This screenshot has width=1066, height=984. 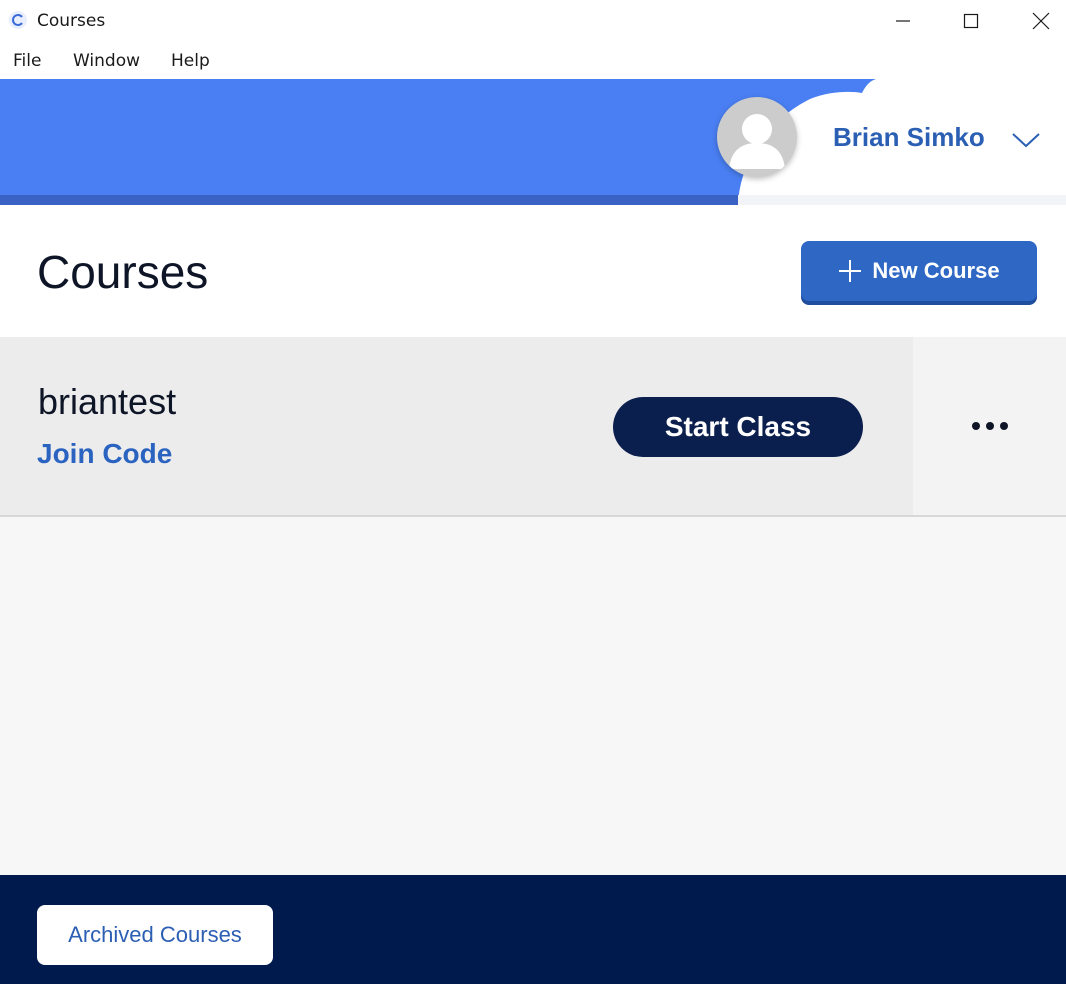 What do you see at coordinates (533, 21) in the screenshot?
I see `title-bar: Courses` at bounding box center [533, 21].